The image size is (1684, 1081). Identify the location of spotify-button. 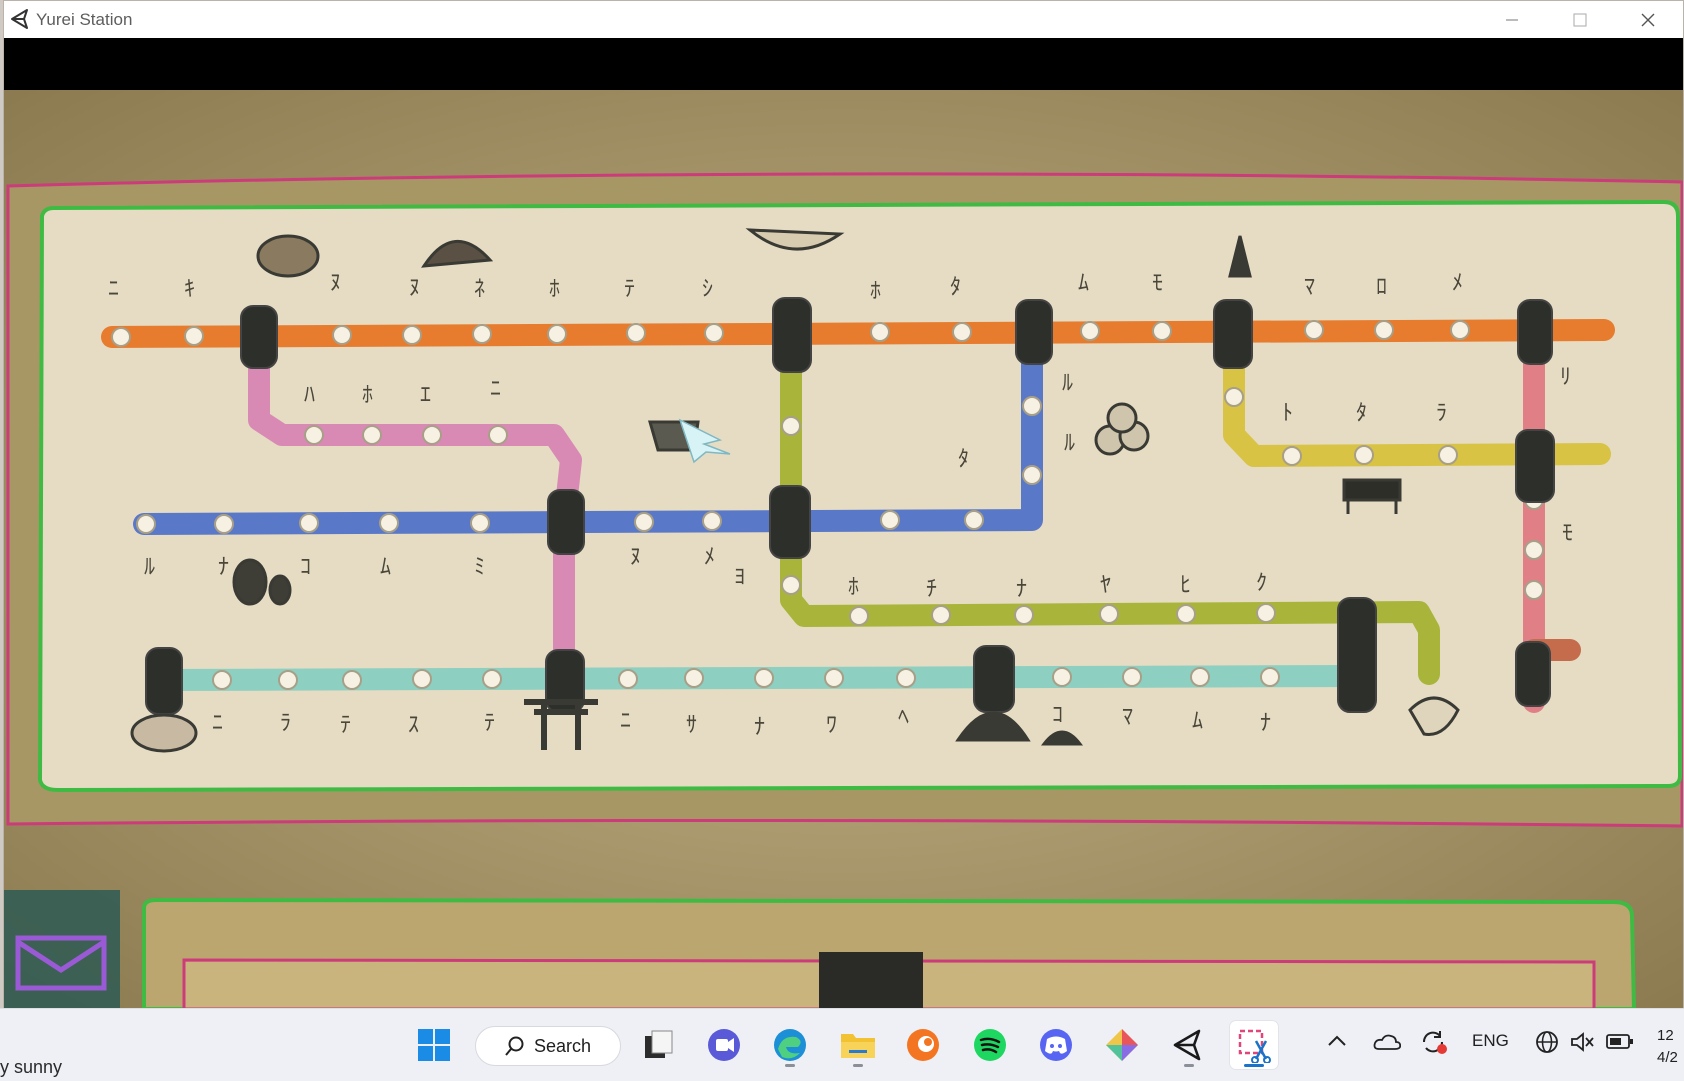
(990, 1045).